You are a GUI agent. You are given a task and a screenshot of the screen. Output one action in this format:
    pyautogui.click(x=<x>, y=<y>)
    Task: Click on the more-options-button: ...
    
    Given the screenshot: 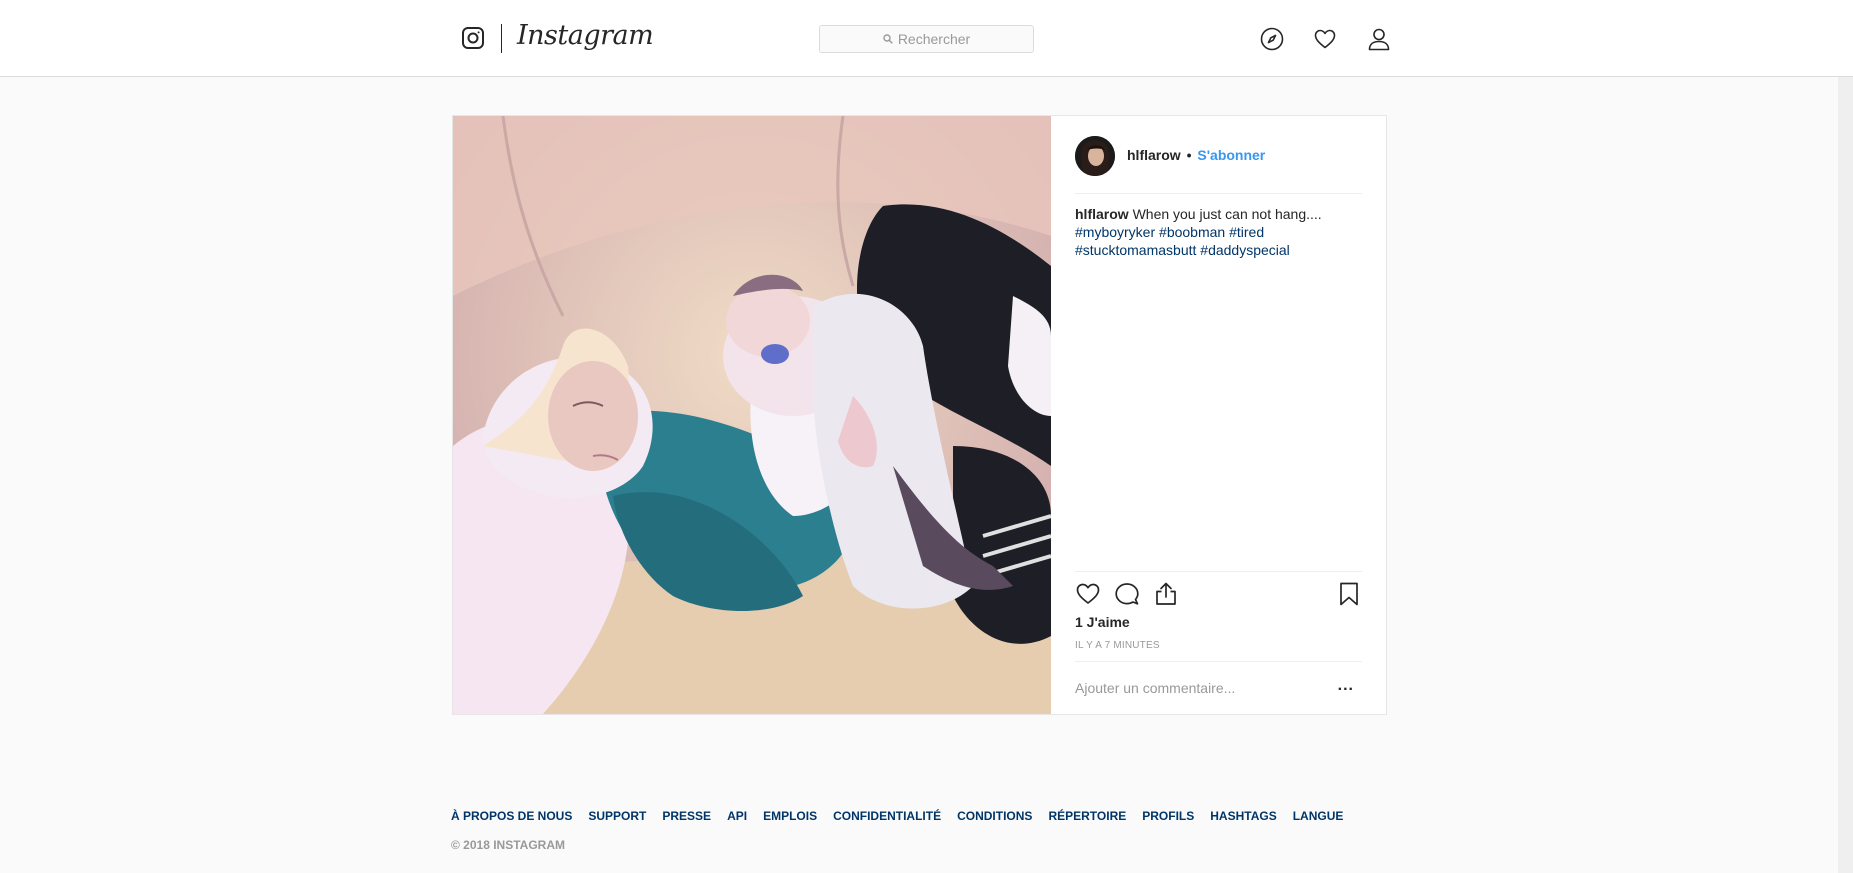 What is the action you would take?
    pyautogui.click(x=1346, y=686)
    